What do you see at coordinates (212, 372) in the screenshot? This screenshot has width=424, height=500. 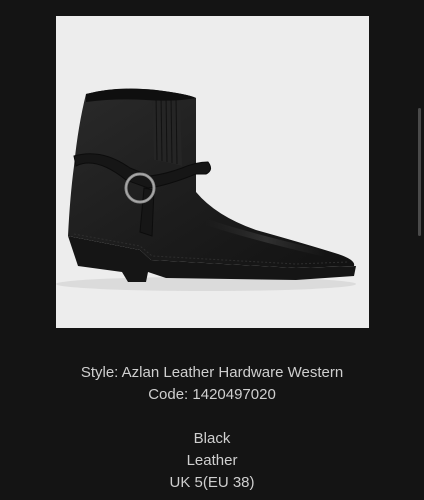 I see `style-line: Style: Azlan Leather Hardware Western` at bounding box center [212, 372].